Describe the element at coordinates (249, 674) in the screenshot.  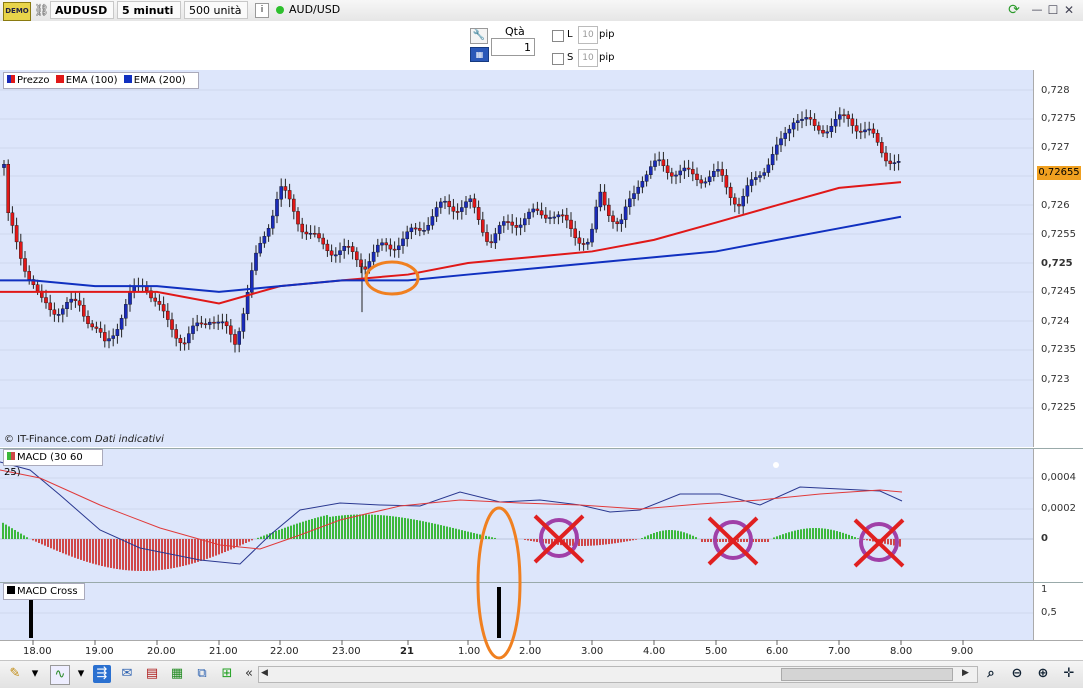
I see `double-left-icon: «` at that location.